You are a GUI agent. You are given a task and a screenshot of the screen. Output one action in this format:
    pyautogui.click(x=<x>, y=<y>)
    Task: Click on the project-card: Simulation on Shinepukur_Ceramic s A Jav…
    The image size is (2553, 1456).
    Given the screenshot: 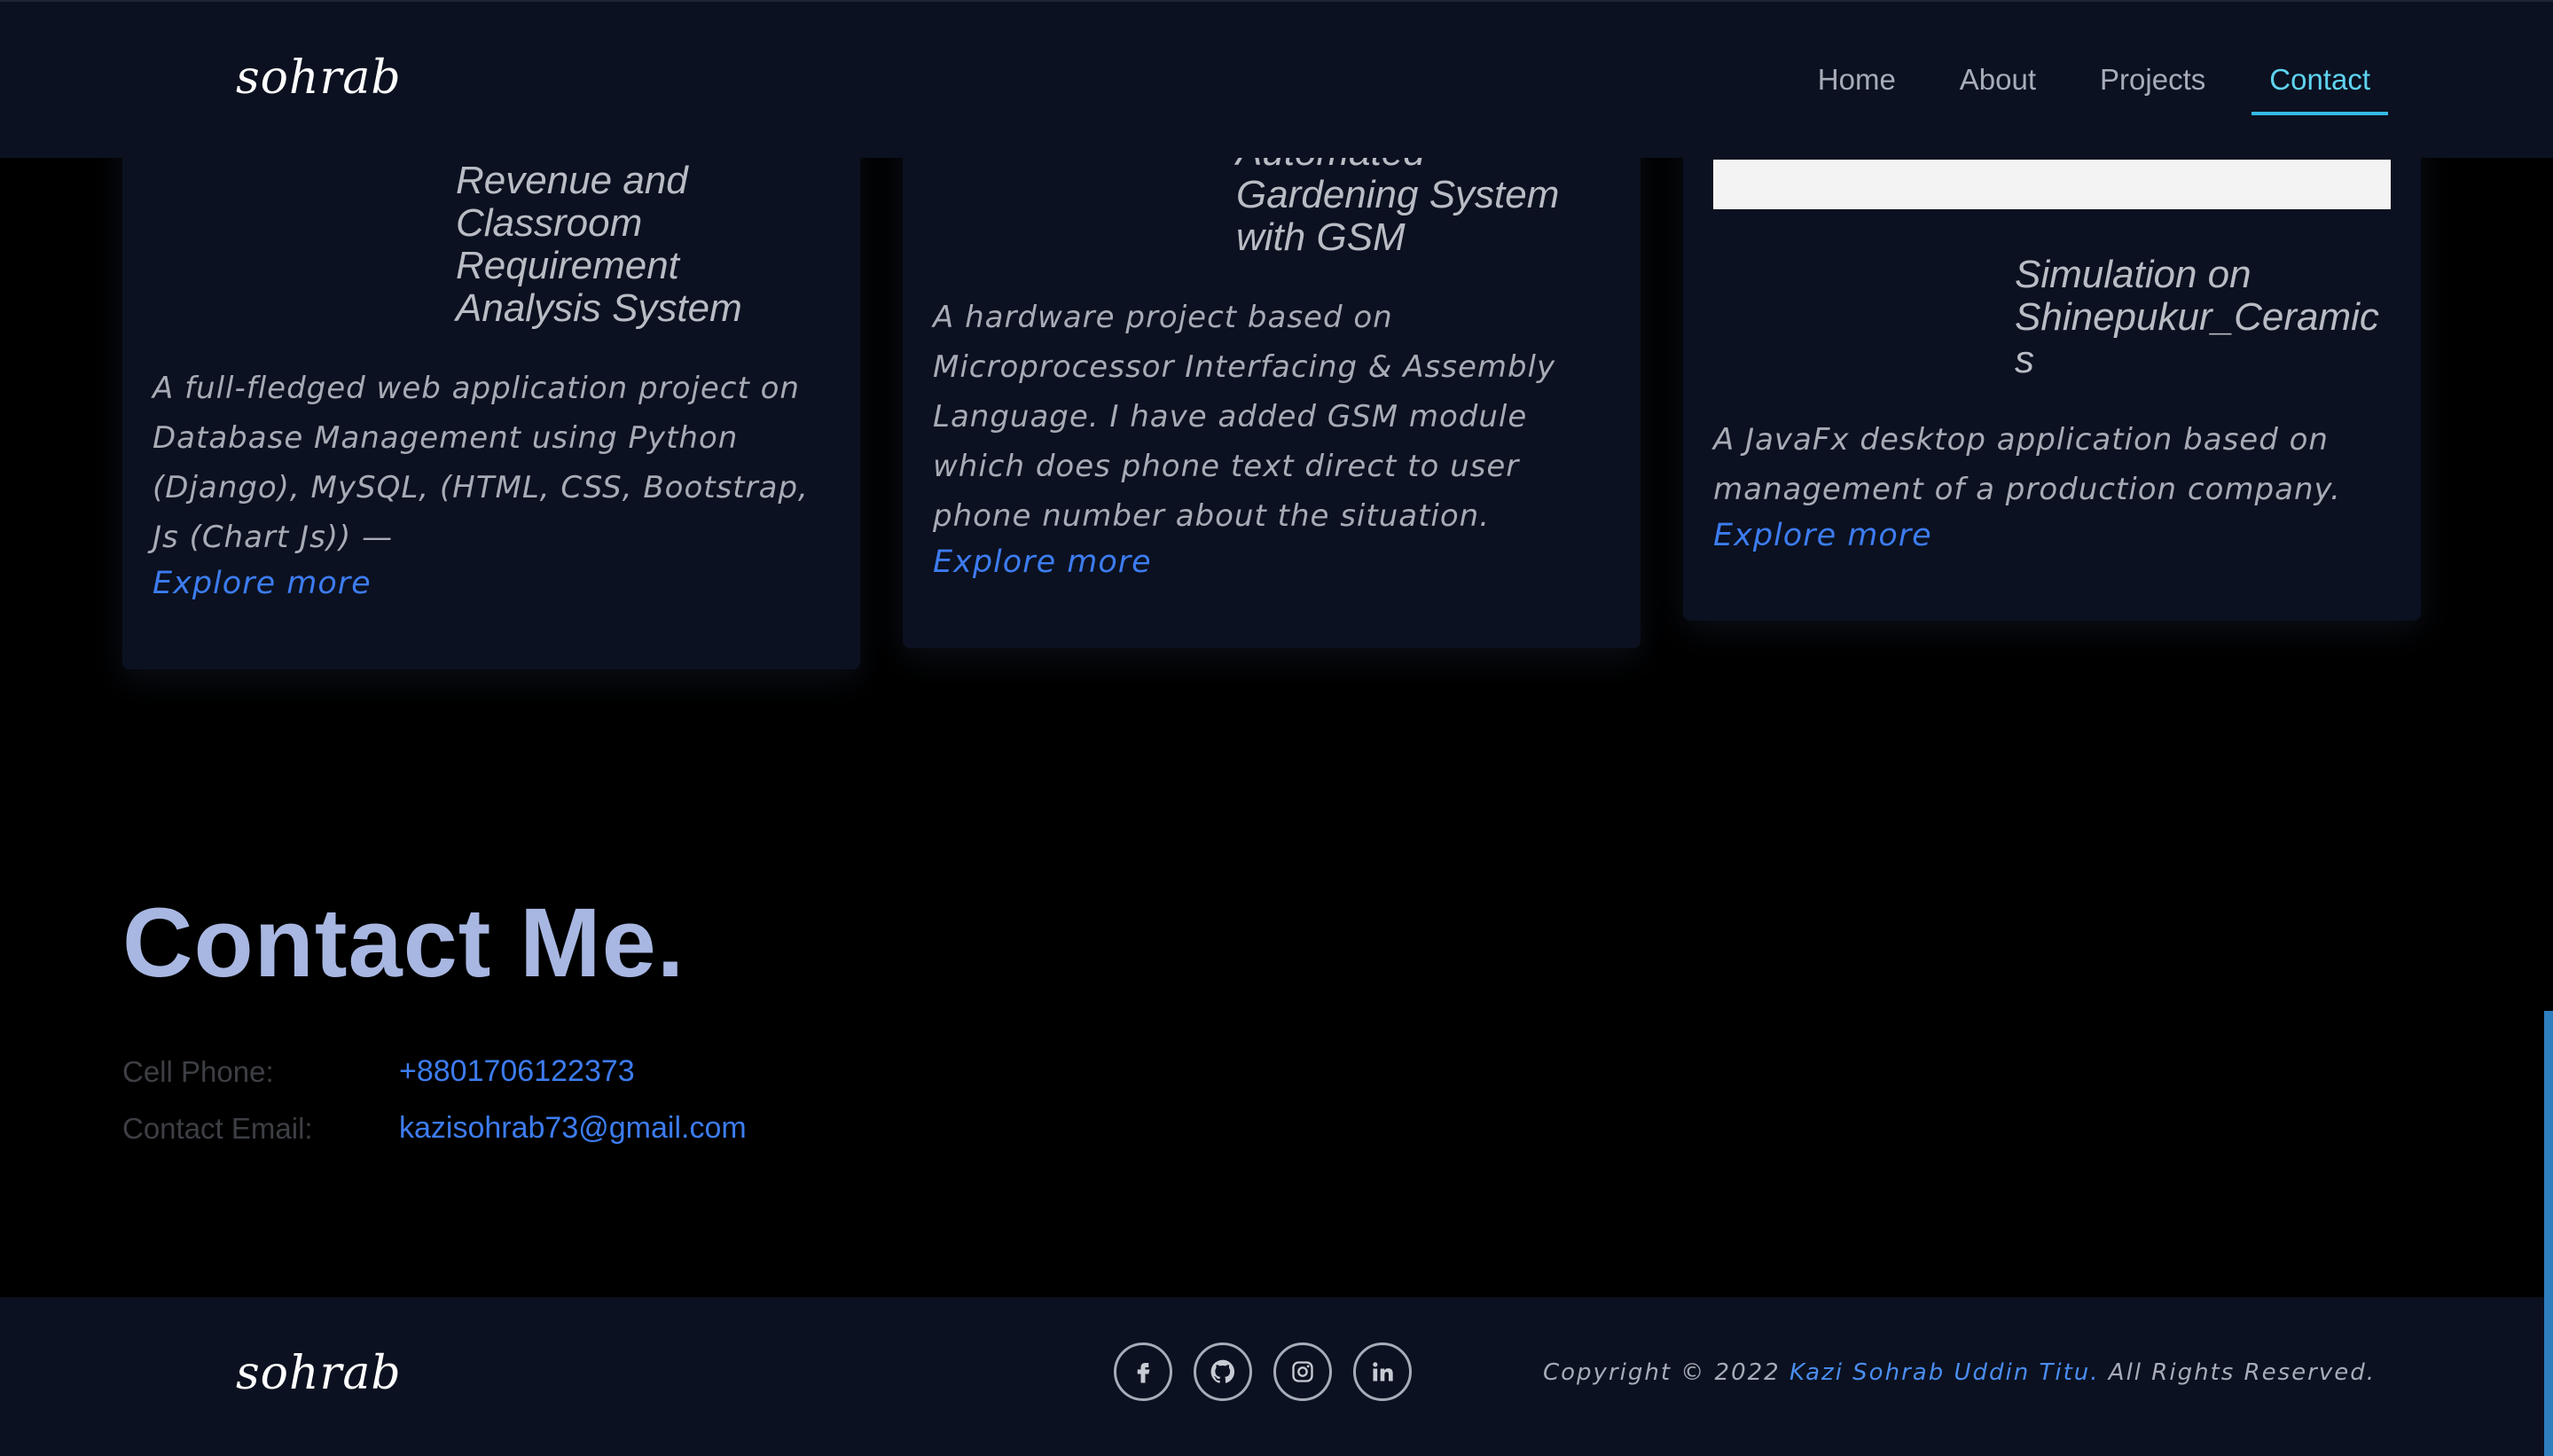 What is the action you would take?
    pyautogui.click(x=2052, y=363)
    